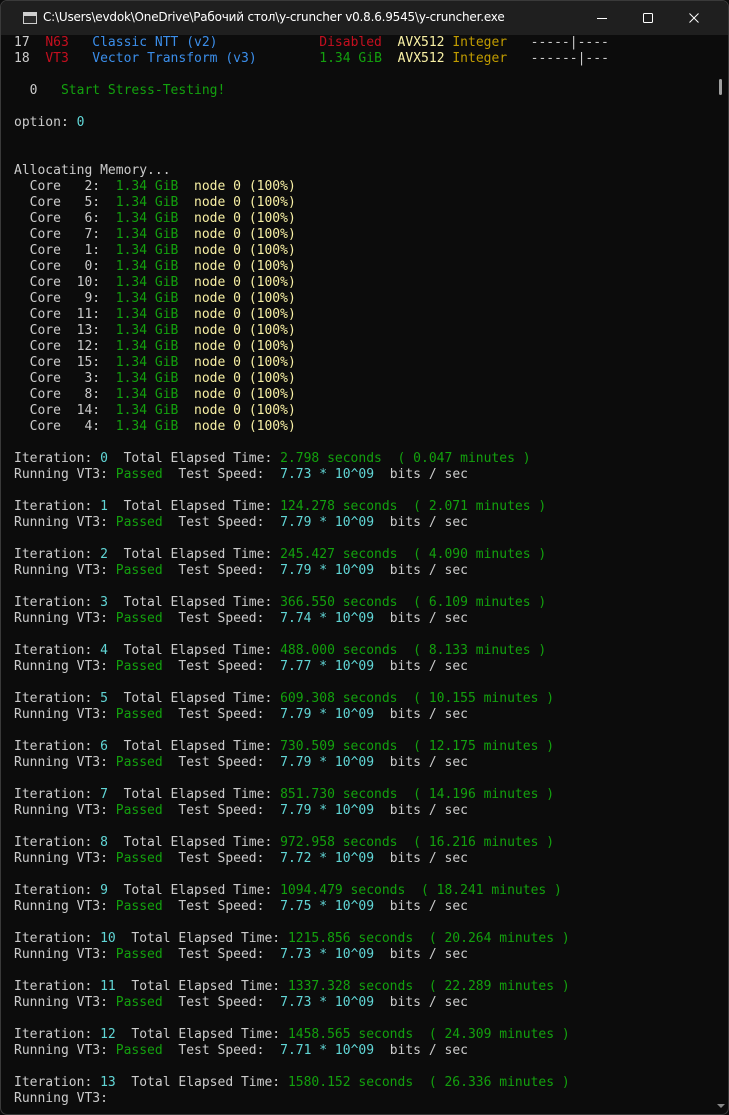  Describe the element at coordinates (65, 186) in the screenshot. I see `console-text: Core 2:` at that location.